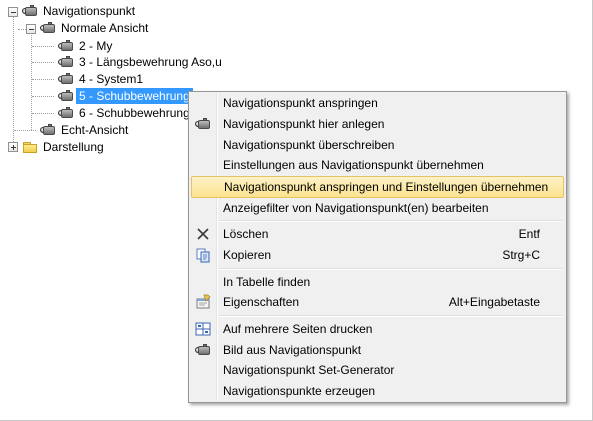 The height and width of the screenshot is (421, 593). Describe the element at coordinates (203, 234) in the screenshot. I see `delete-x-icon` at that location.